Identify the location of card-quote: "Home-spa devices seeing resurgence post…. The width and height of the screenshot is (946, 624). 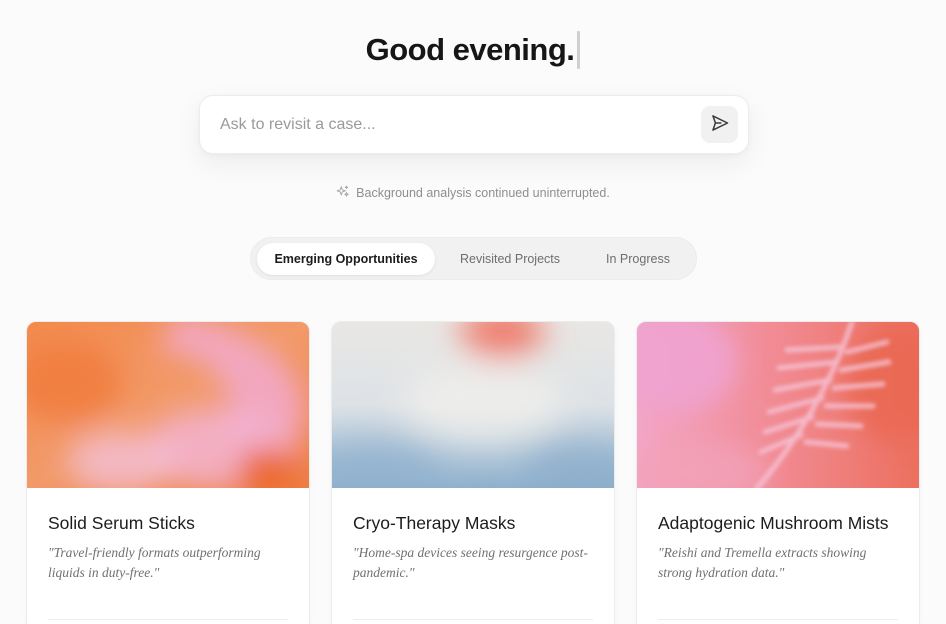
(470, 562).